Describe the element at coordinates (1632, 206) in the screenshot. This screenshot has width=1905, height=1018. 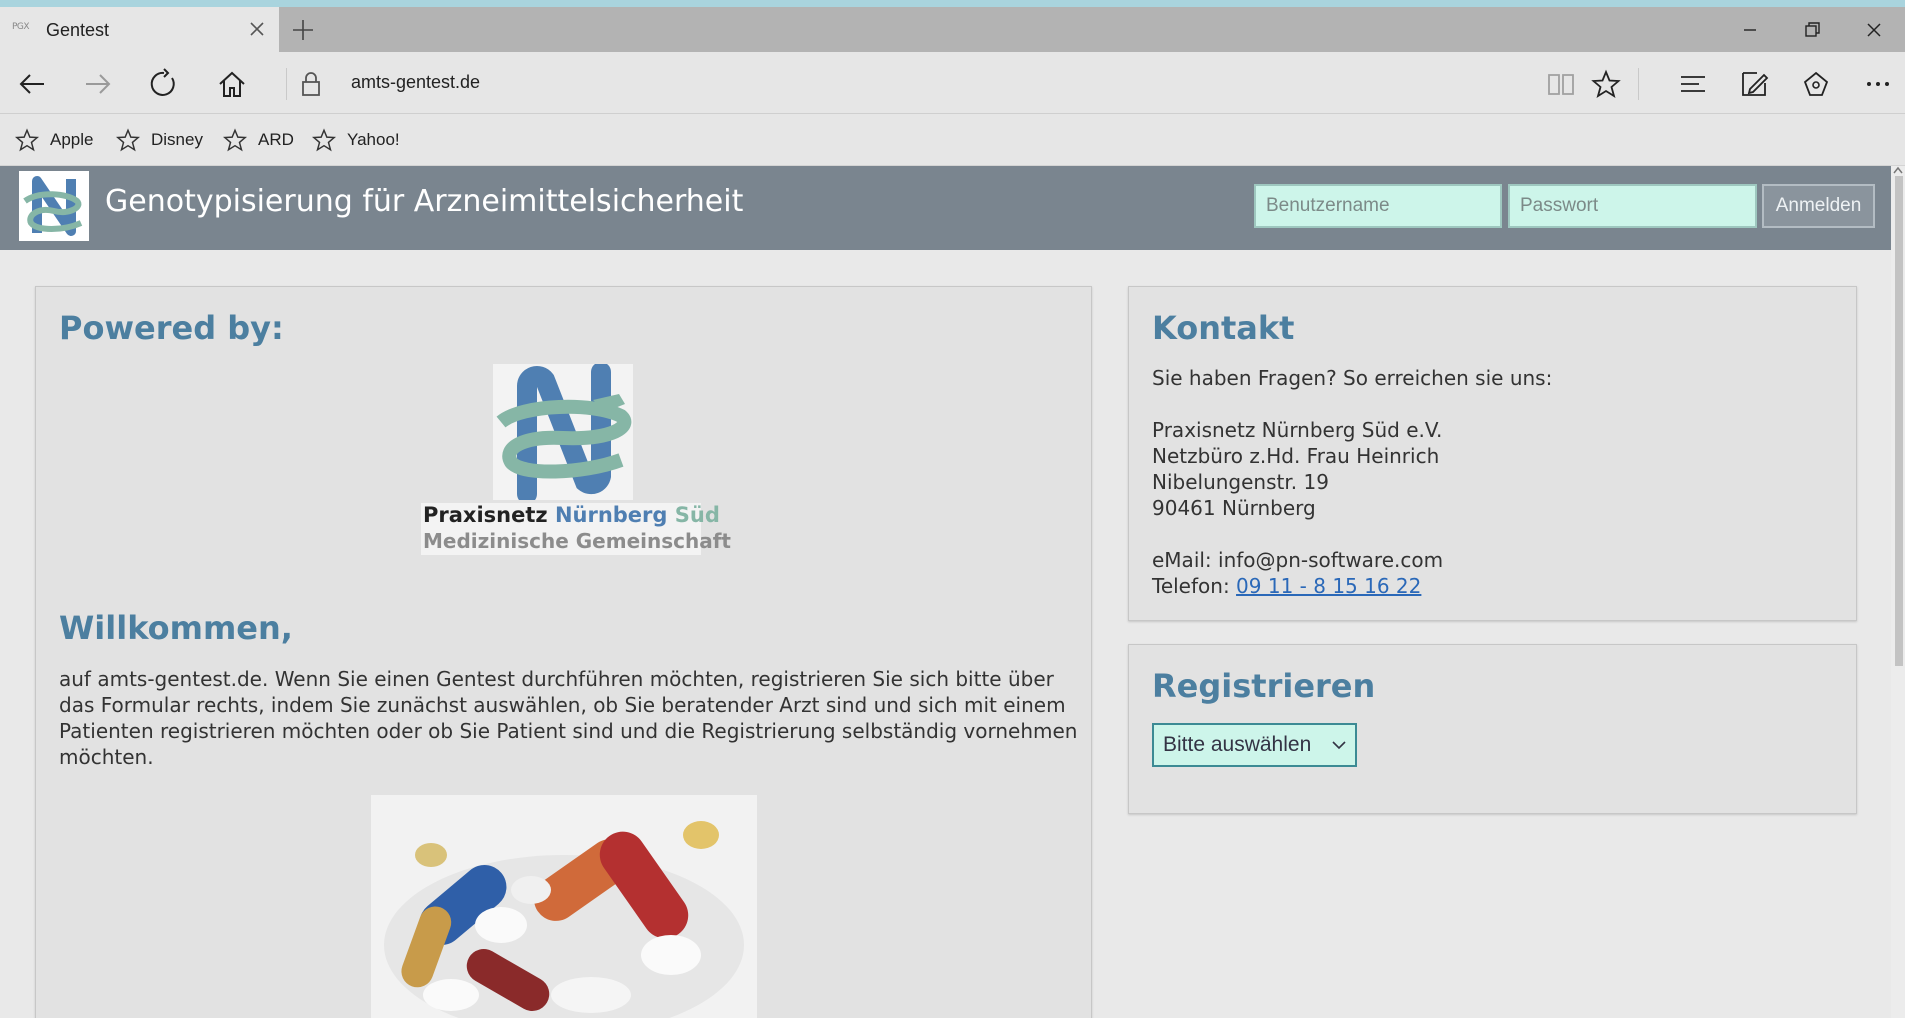
I see `password-input: Passwort` at that location.